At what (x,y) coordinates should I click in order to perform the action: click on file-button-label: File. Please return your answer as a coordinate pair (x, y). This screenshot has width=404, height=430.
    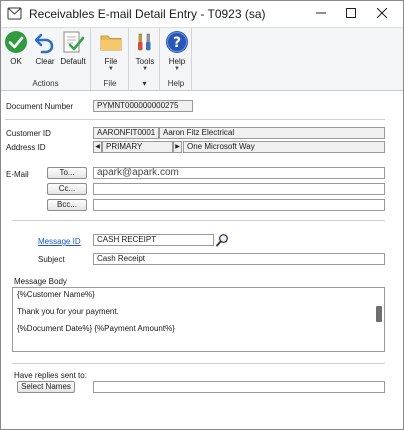
    Looking at the image, I should click on (111, 61).